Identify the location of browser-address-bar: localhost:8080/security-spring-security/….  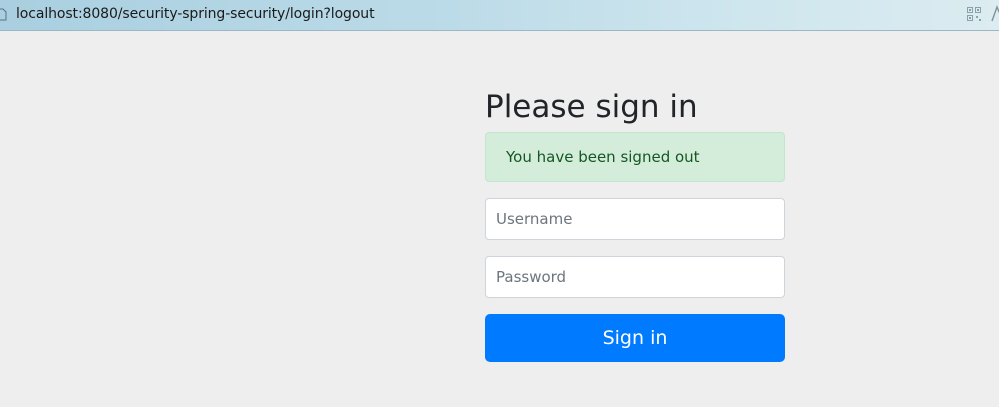
(499, 15).